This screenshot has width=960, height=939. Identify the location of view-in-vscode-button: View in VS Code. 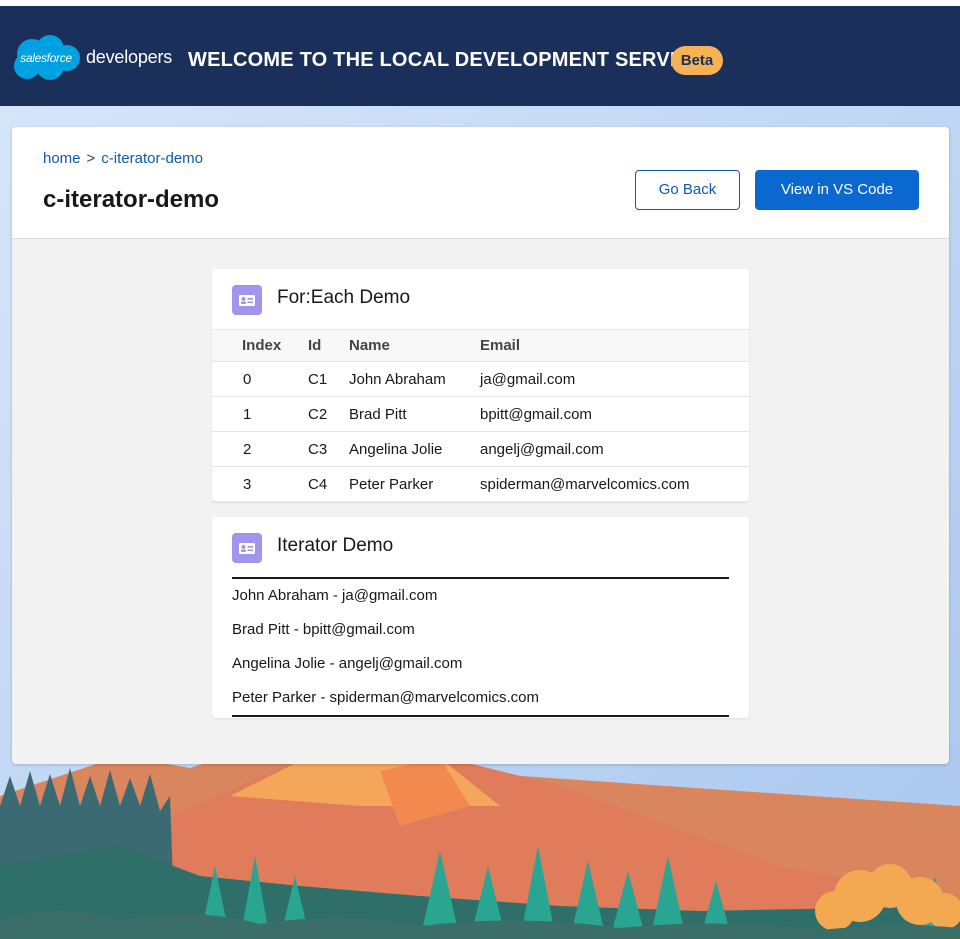
(837, 190).